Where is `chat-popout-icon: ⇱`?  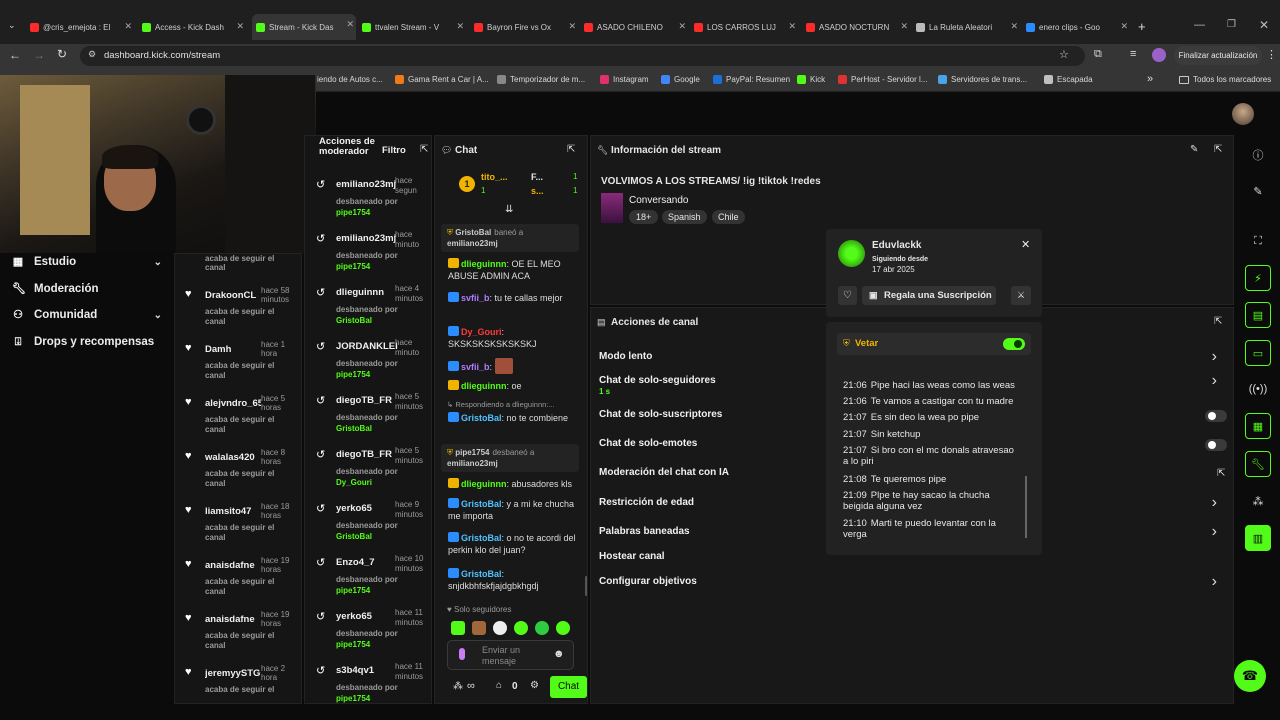
chat-popout-icon: ⇱ is located at coordinates (571, 149).